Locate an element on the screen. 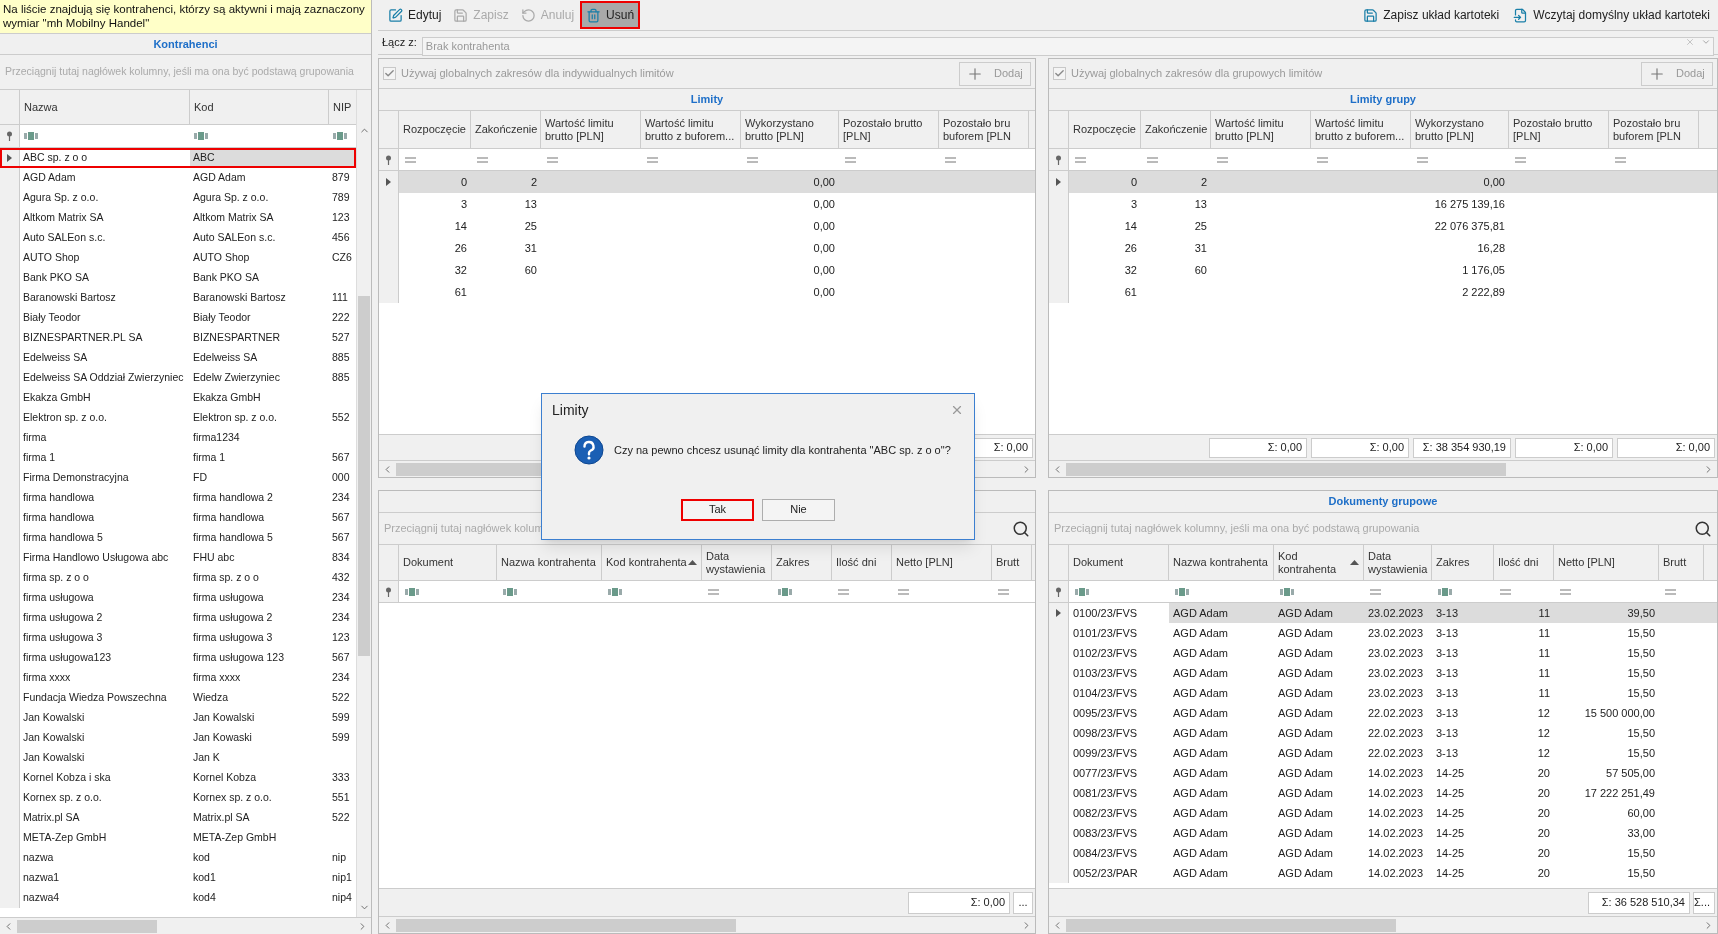 The height and width of the screenshot is (934, 1718). contractor-row: META-Zep GmbH META-Zep GmbH is located at coordinates (178, 838).